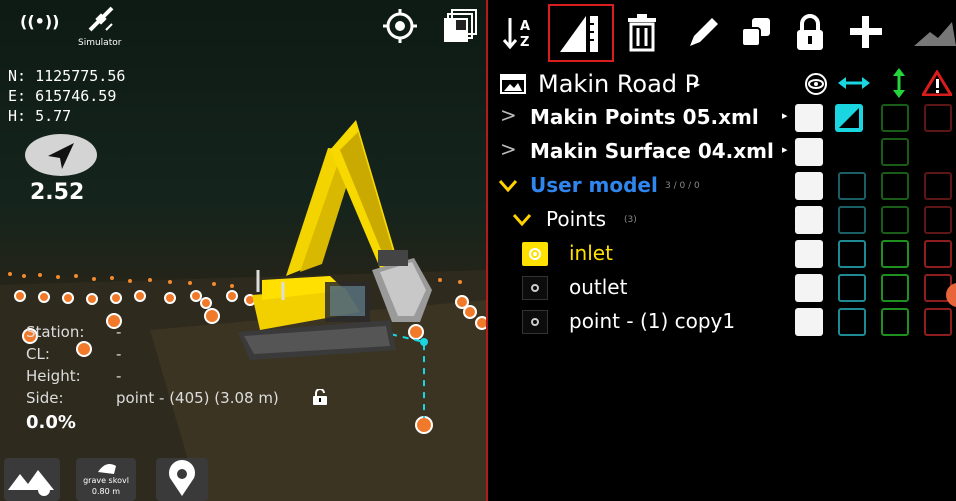 This screenshot has width=956, height=501. I want to click on height-value: -, so click(119, 376).